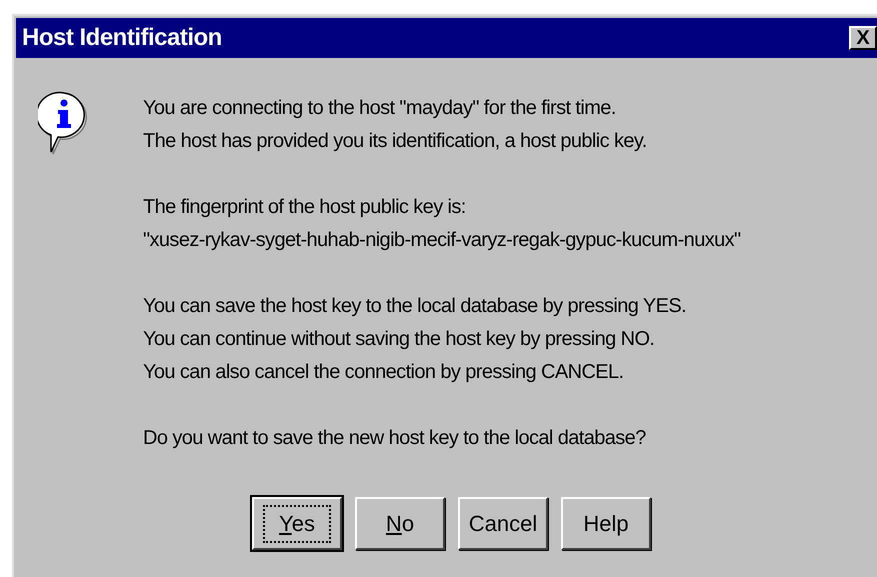 Image resolution: width=877 pixels, height=577 pixels. What do you see at coordinates (442, 240) in the screenshot?
I see `message-text: "xusez-rykav-syget-huhab-nigib-mecif-varyz-regak-gypuc-kucum-nuxux"` at bounding box center [442, 240].